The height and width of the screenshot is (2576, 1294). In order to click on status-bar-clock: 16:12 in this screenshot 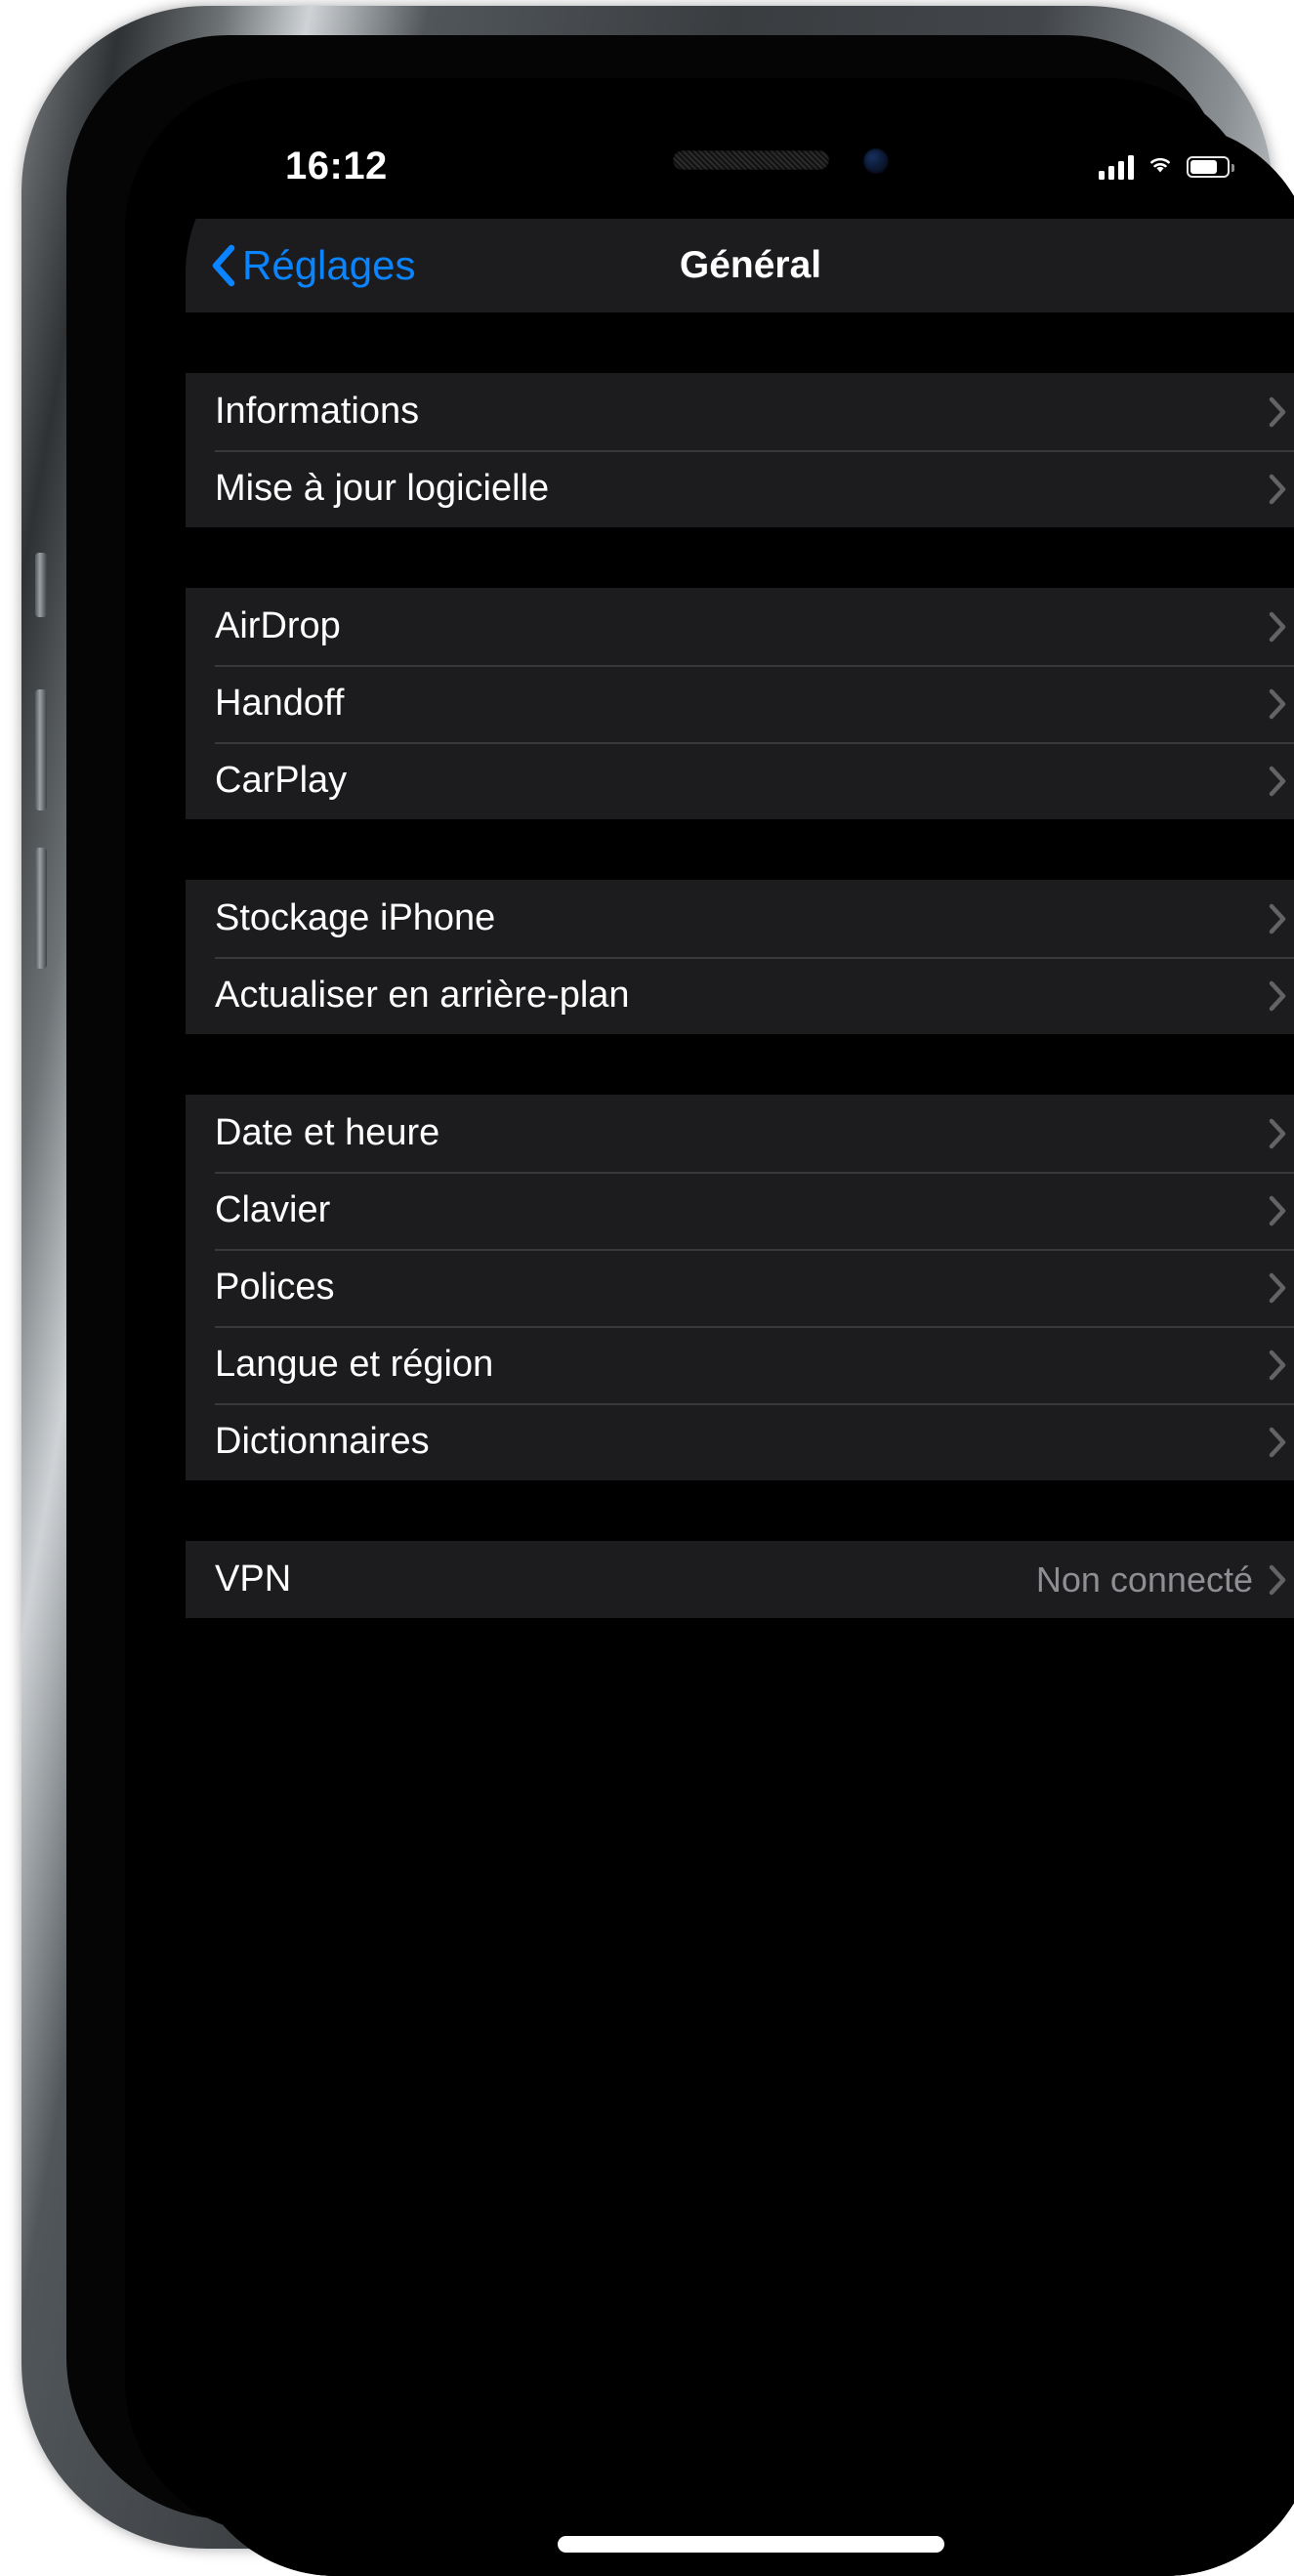, I will do `click(337, 166)`.